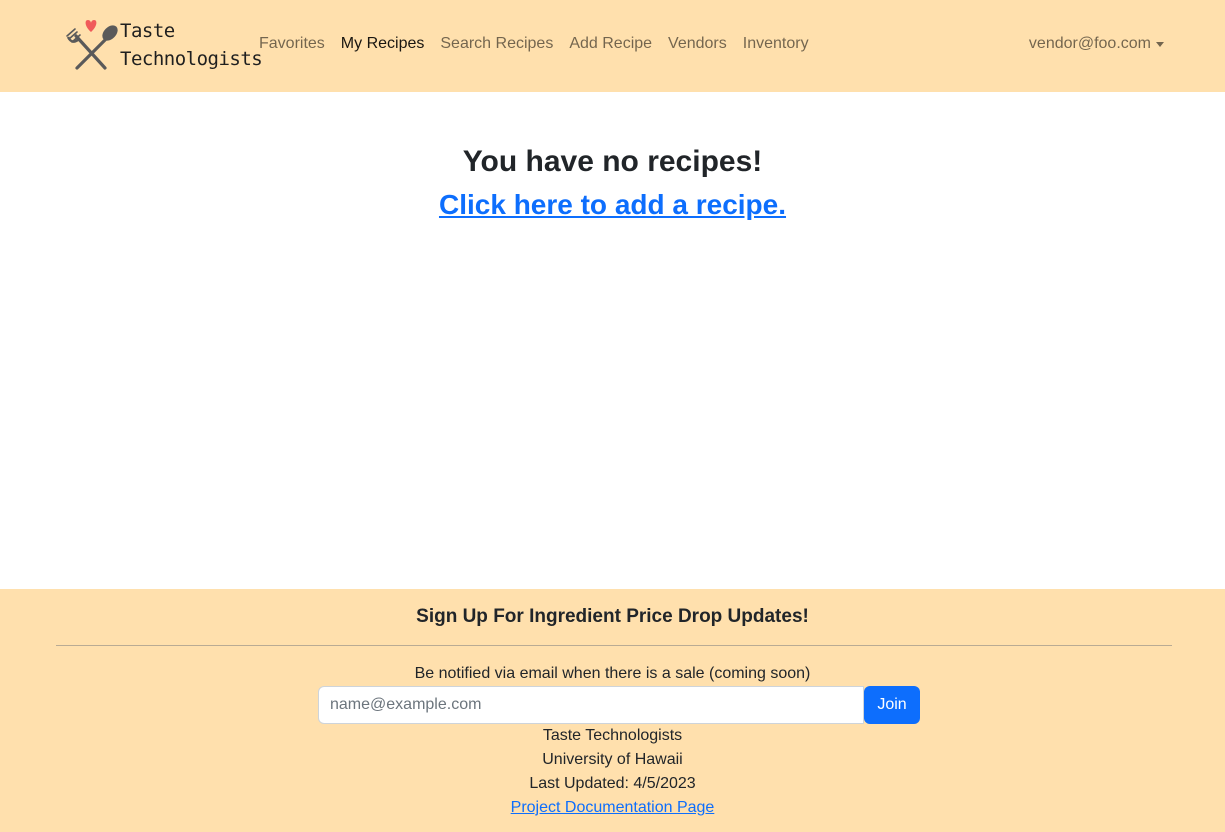 This screenshot has height=832, width=1225. I want to click on fork-spoon-heart-icon, so click(92, 45).